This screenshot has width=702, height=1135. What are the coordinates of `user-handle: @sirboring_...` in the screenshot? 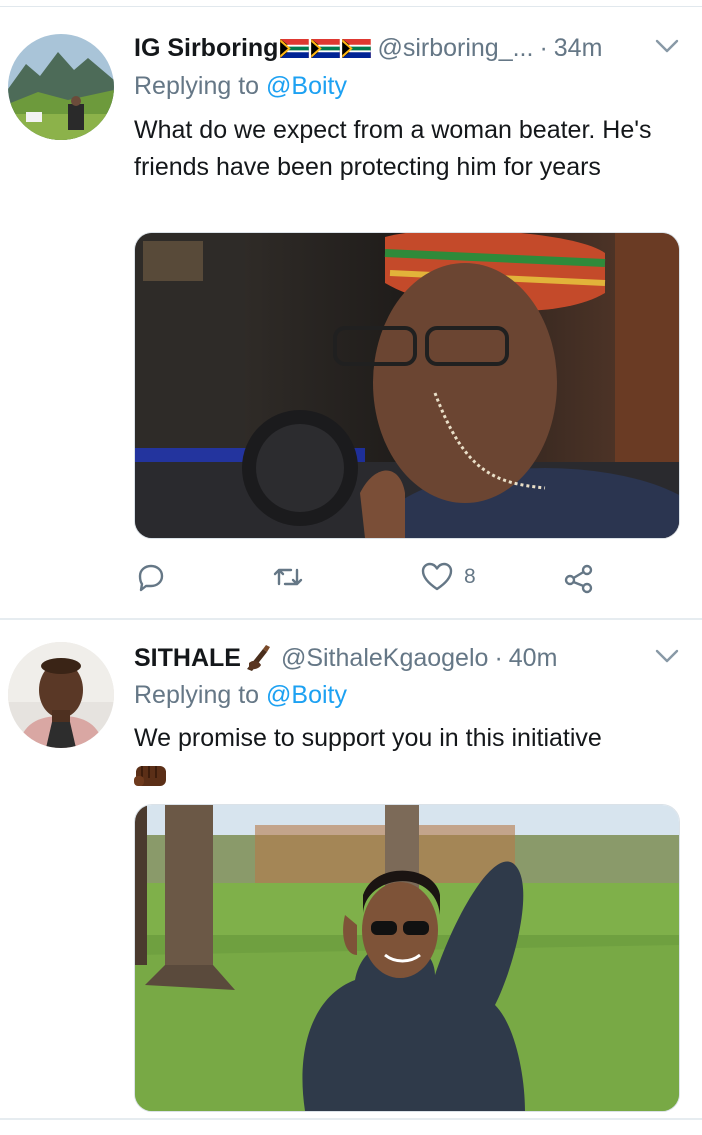 It's located at (455, 48).